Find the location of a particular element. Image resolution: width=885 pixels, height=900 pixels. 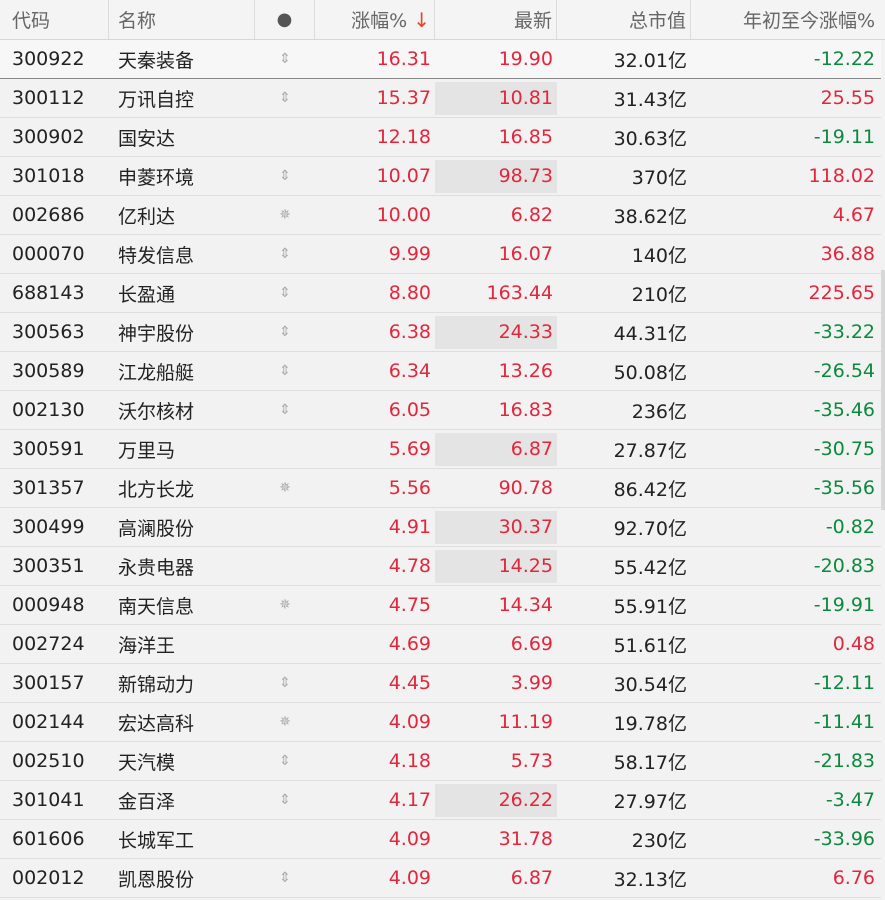

last-price: 13.26 is located at coordinates (525, 370).